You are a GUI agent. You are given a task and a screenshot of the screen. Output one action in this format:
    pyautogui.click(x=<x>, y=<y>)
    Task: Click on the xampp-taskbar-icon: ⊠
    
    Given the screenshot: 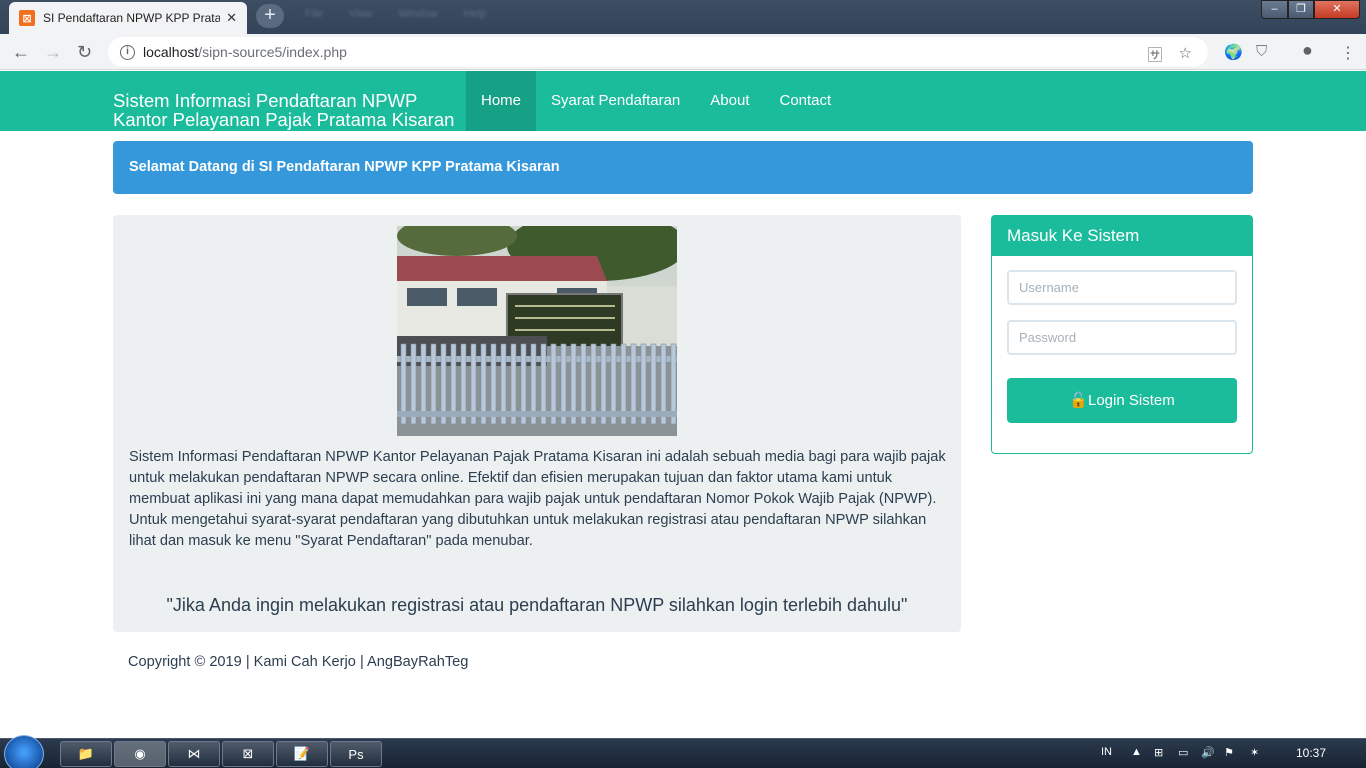 What is the action you would take?
    pyautogui.click(x=248, y=754)
    